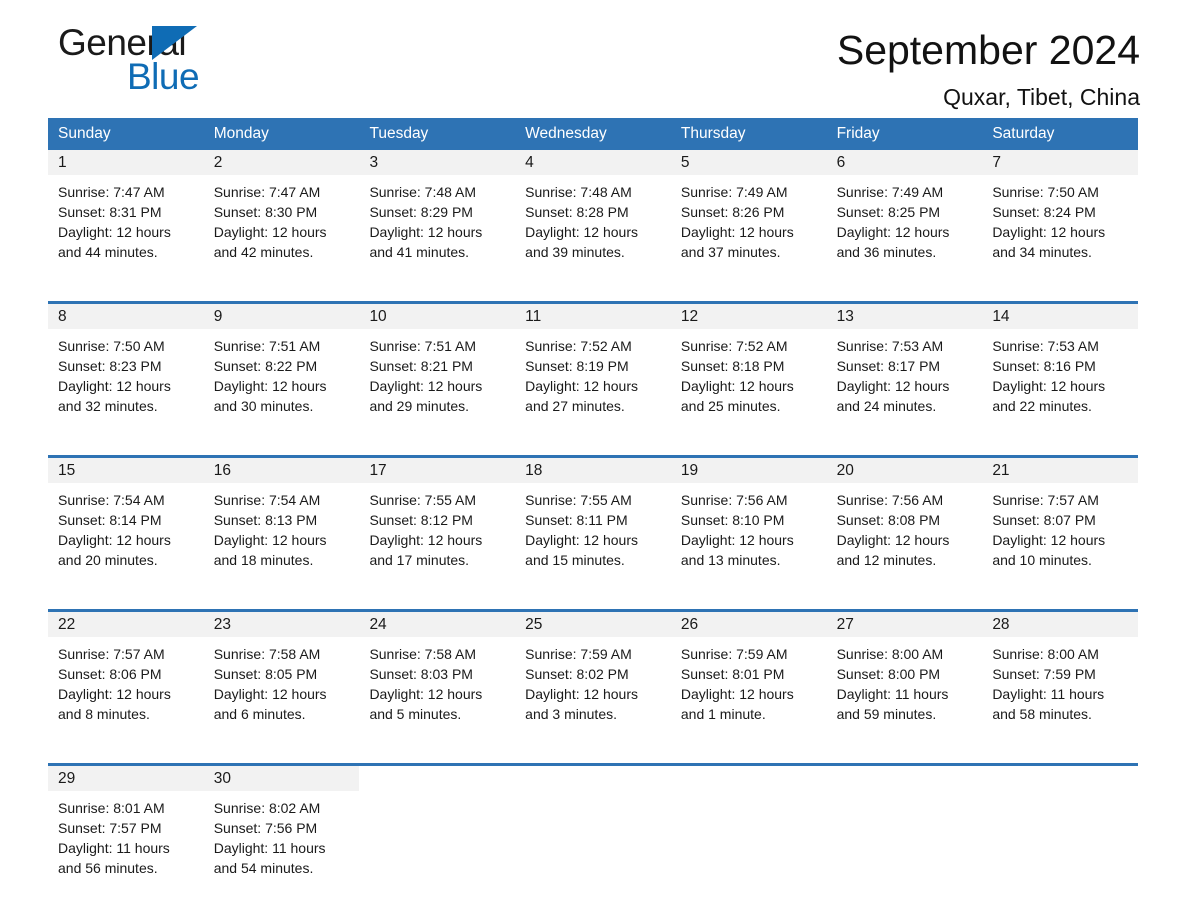 The image size is (1188, 918). What do you see at coordinates (1044, 212) in the screenshot?
I see `sunset-text: Sunset: 8:24 PM` at bounding box center [1044, 212].